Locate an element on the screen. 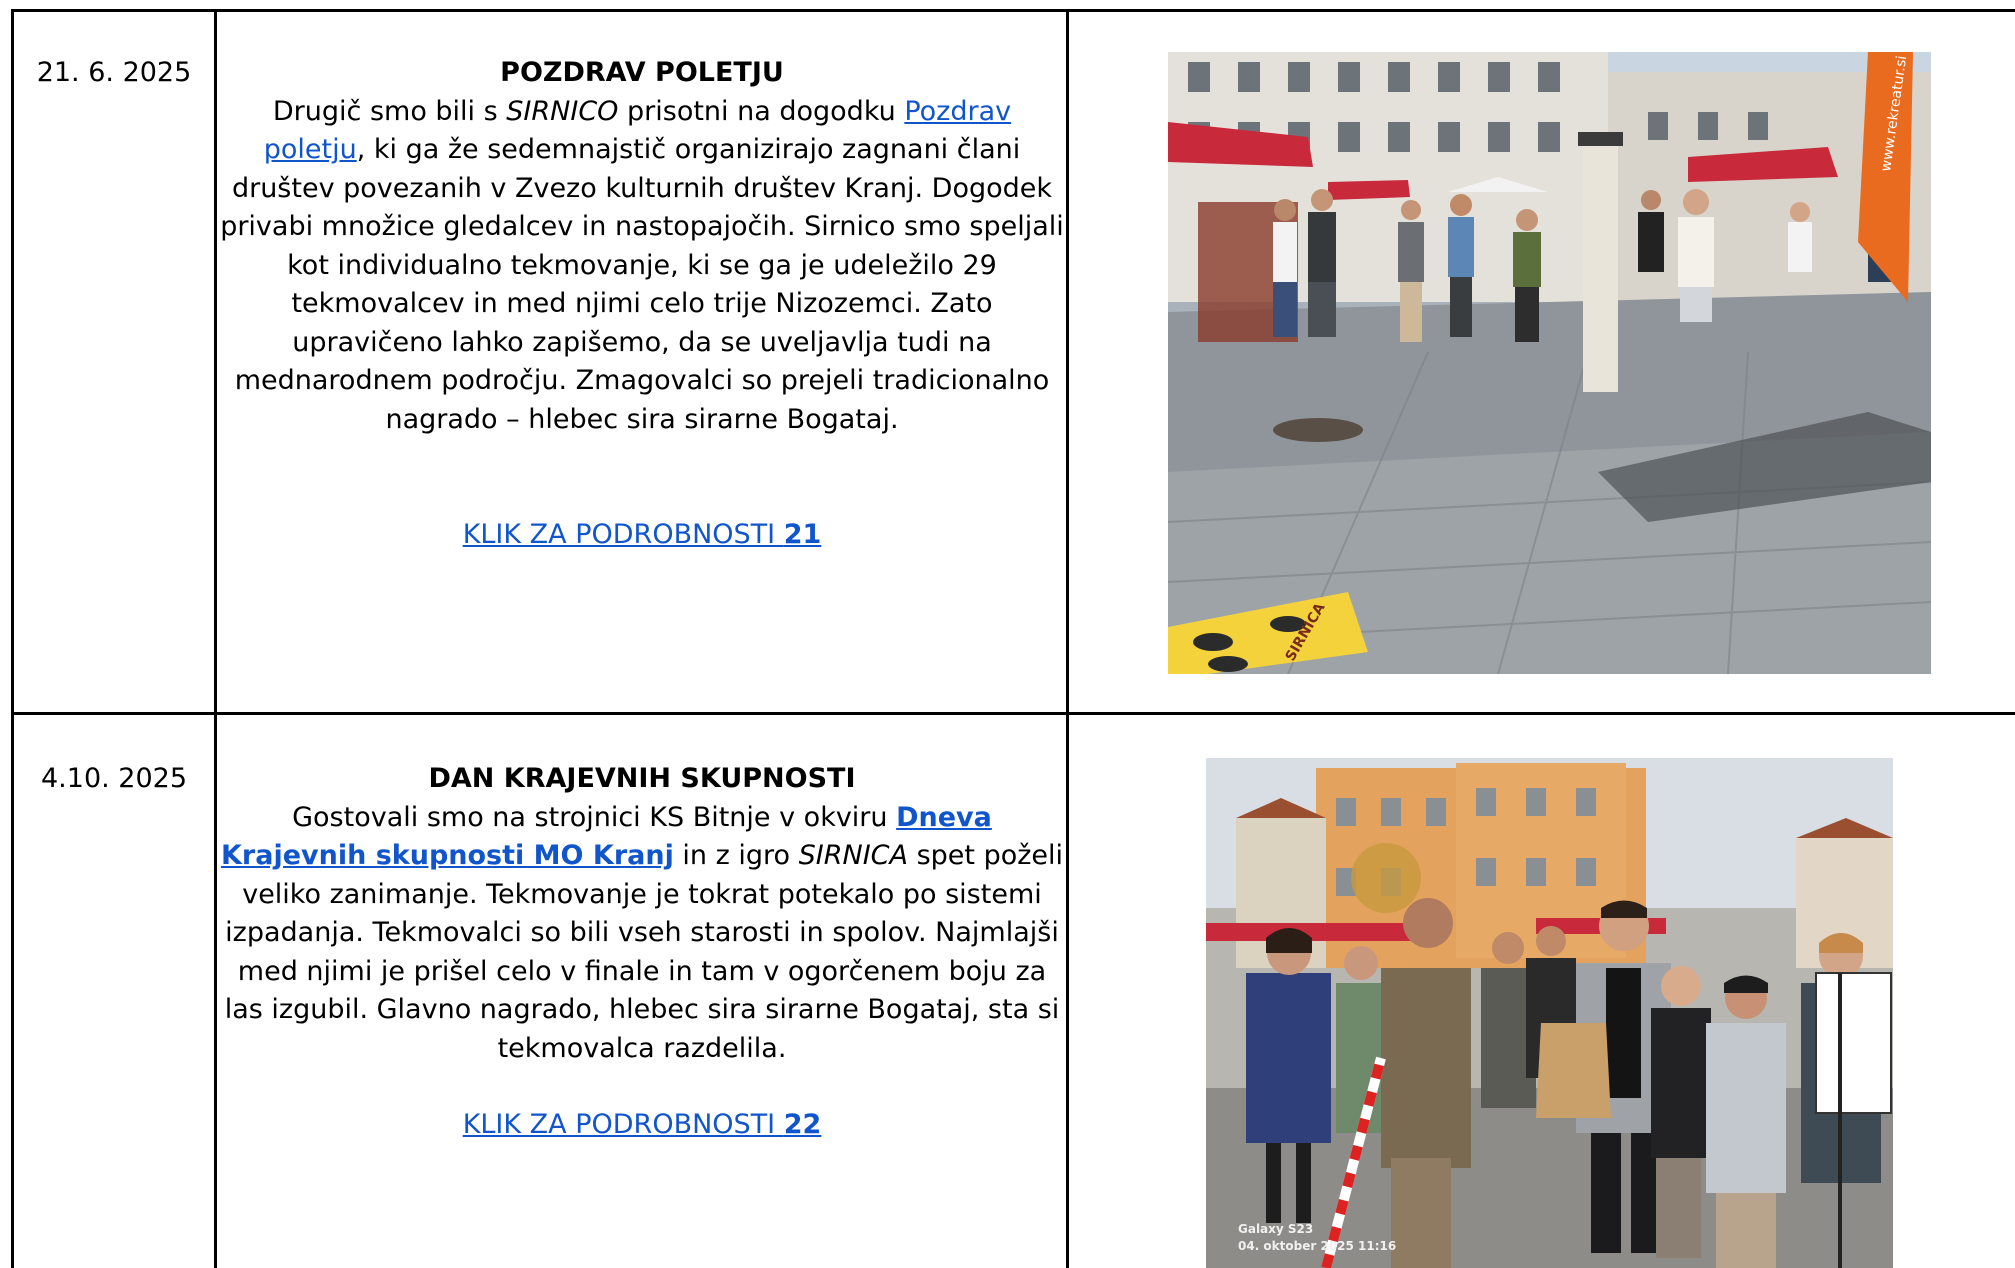  table-border-top is located at coordinates (1013, 10).